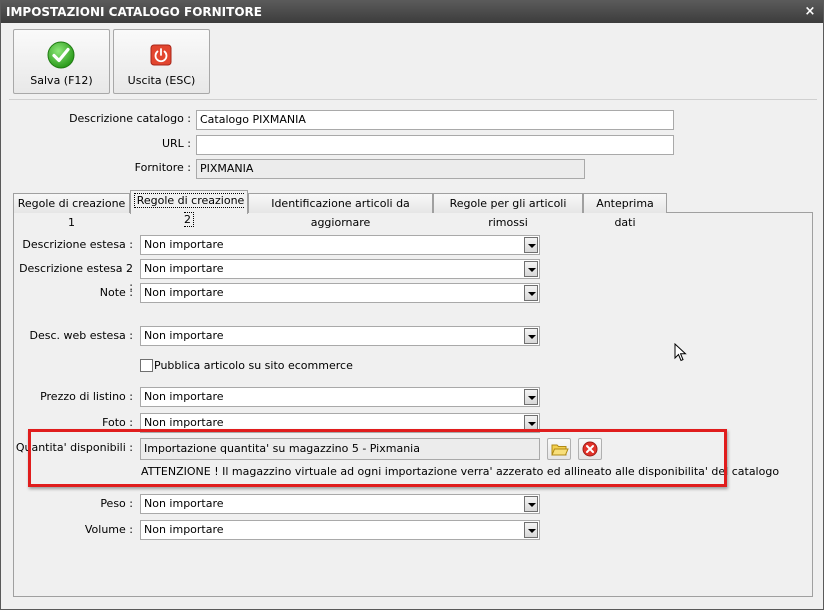 The width and height of the screenshot is (824, 610). What do you see at coordinates (61, 80) in the screenshot?
I see `save-button-label: Salva (F12)` at bounding box center [61, 80].